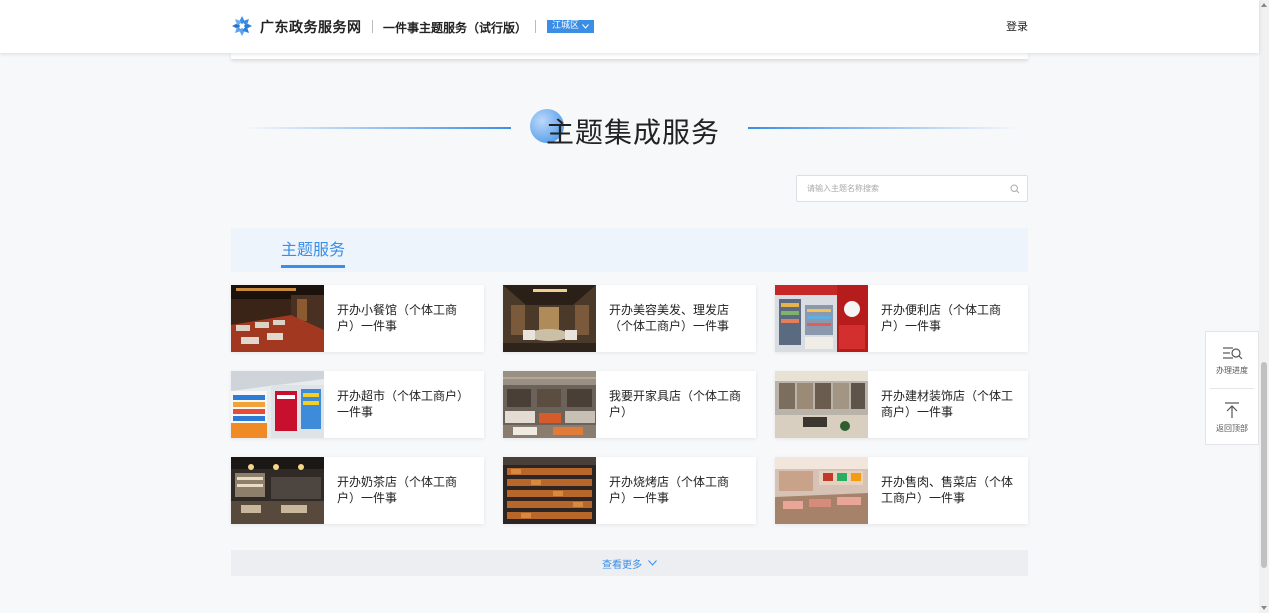 The width and height of the screenshot is (1269, 613). What do you see at coordinates (313, 248) in the screenshot?
I see `tab-theme-services: 主题服务` at bounding box center [313, 248].